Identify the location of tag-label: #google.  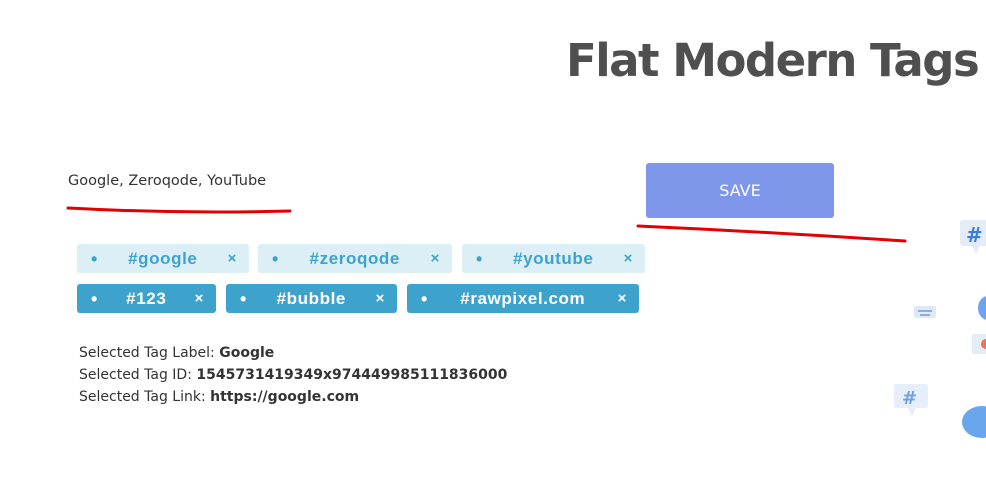
(163, 258).